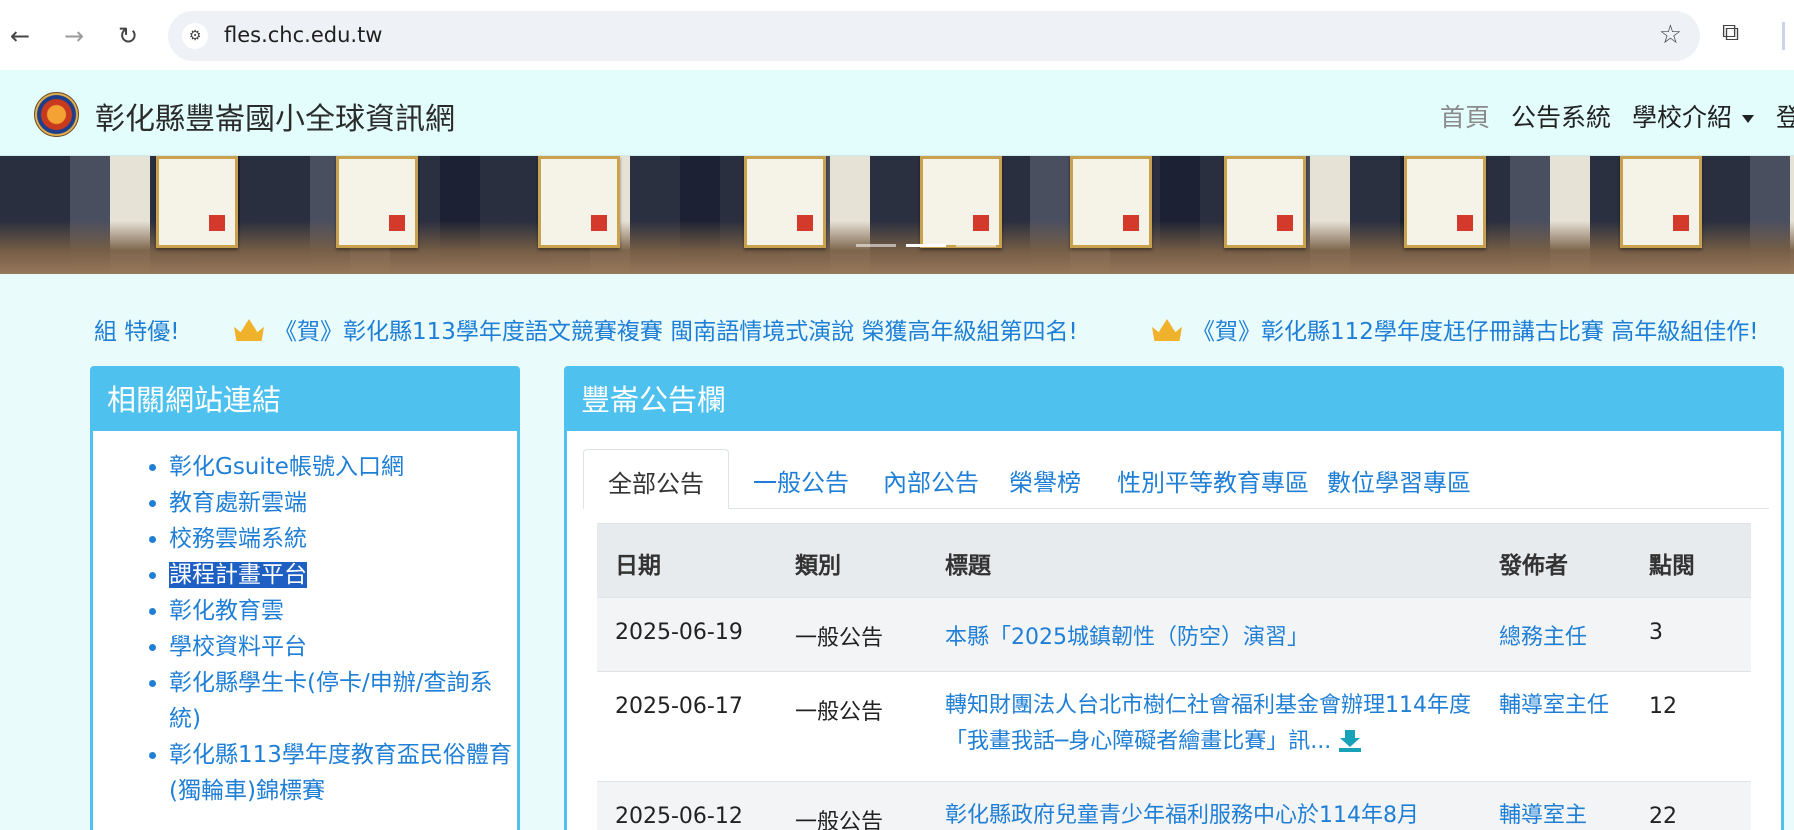 This screenshot has width=1794, height=830. Describe the element at coordinates (343, 575) in the screenshot. I see `link-curriculum-plan: 課程計畫平台` at that location.